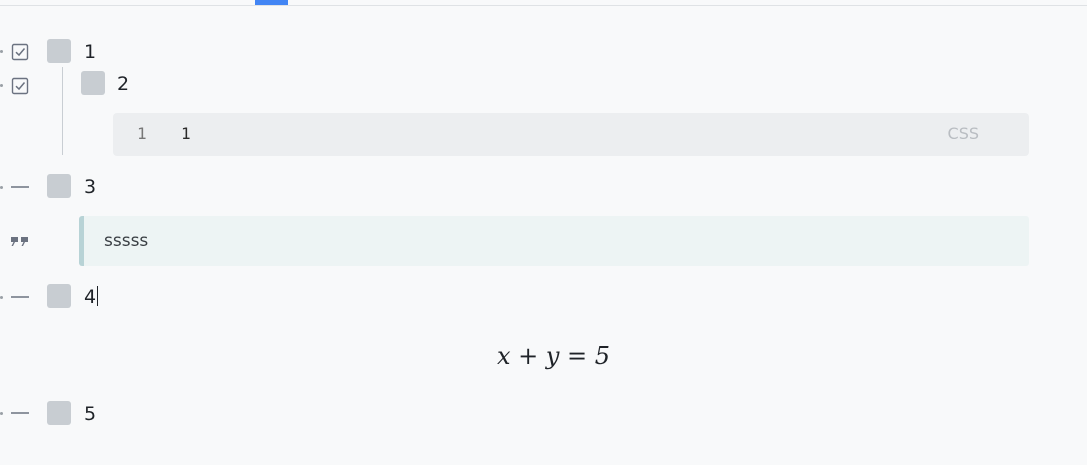 The height and width of the screenshot is (465, 1087). I want to click on text-cursor, so click(98, 296).